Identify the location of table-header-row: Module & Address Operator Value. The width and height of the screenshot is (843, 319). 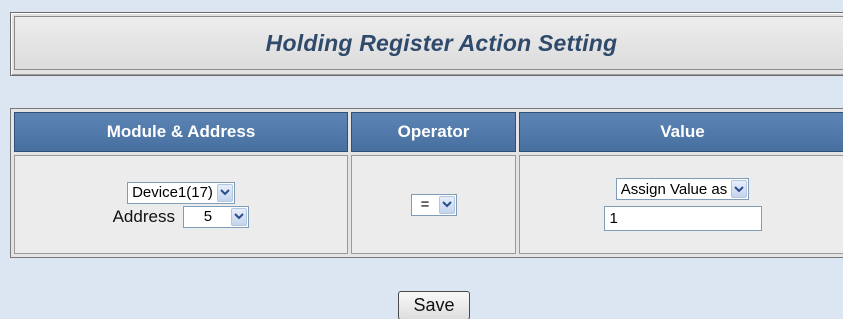
(428, 132).